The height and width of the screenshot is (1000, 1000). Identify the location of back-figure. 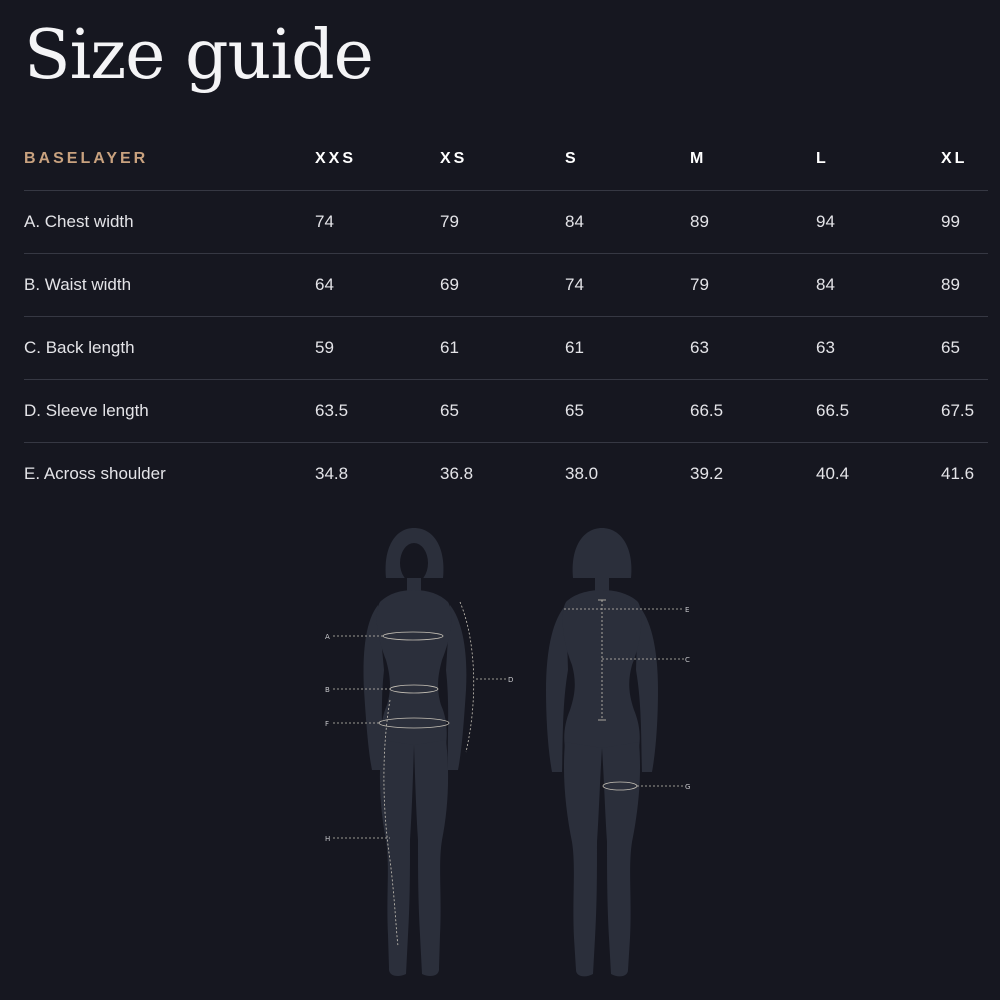
(602, 752).